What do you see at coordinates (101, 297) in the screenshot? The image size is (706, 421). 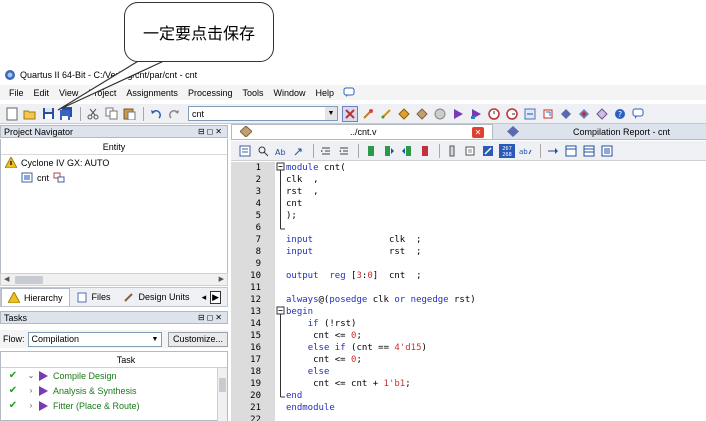 I see `tab-files-label: Files` at bounding box center [101, 297].